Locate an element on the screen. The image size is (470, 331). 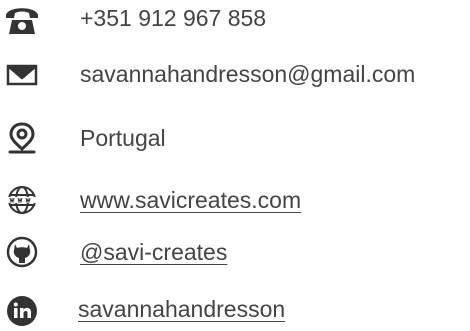
linkedin-link: savannahandresson is located at coordinates (181, 309).